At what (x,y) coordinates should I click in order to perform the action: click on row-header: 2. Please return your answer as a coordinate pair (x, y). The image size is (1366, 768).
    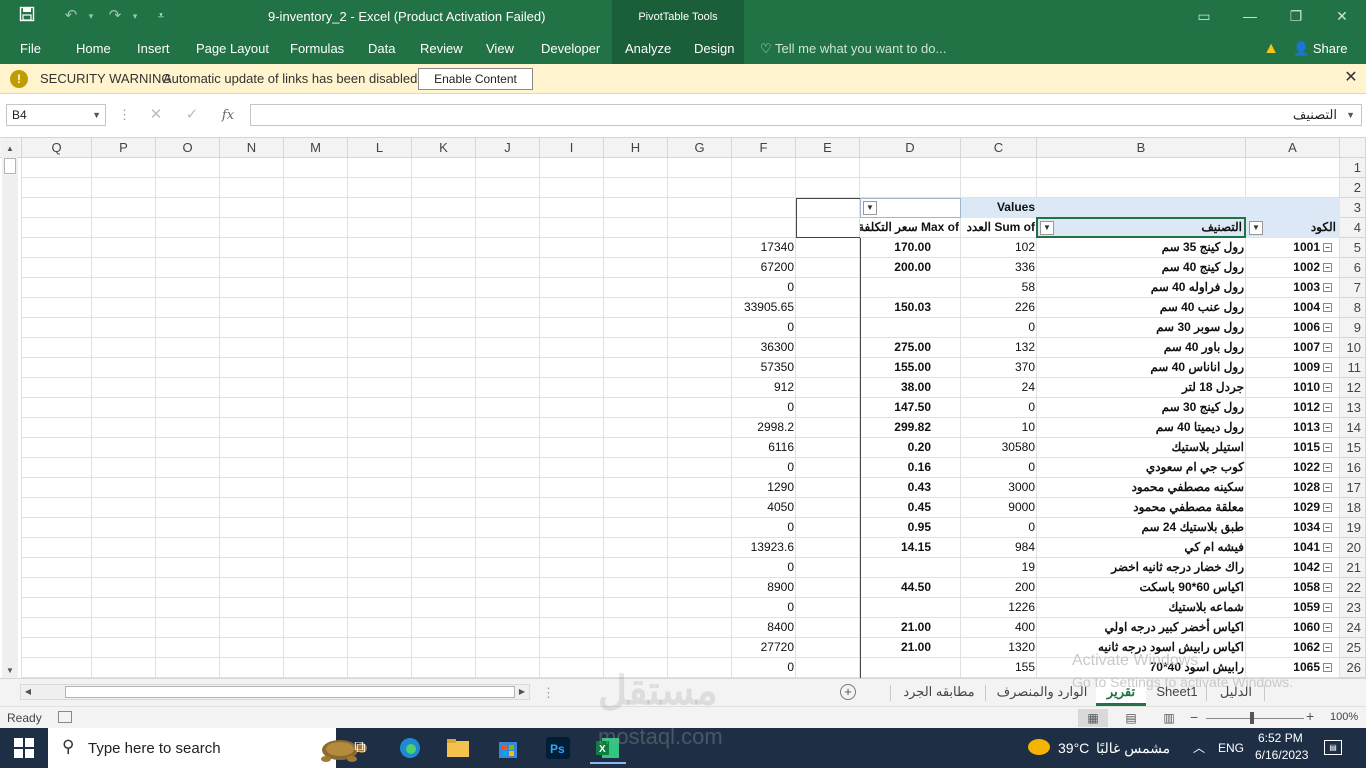
    Looking at the image, I should click on (1353, 188).